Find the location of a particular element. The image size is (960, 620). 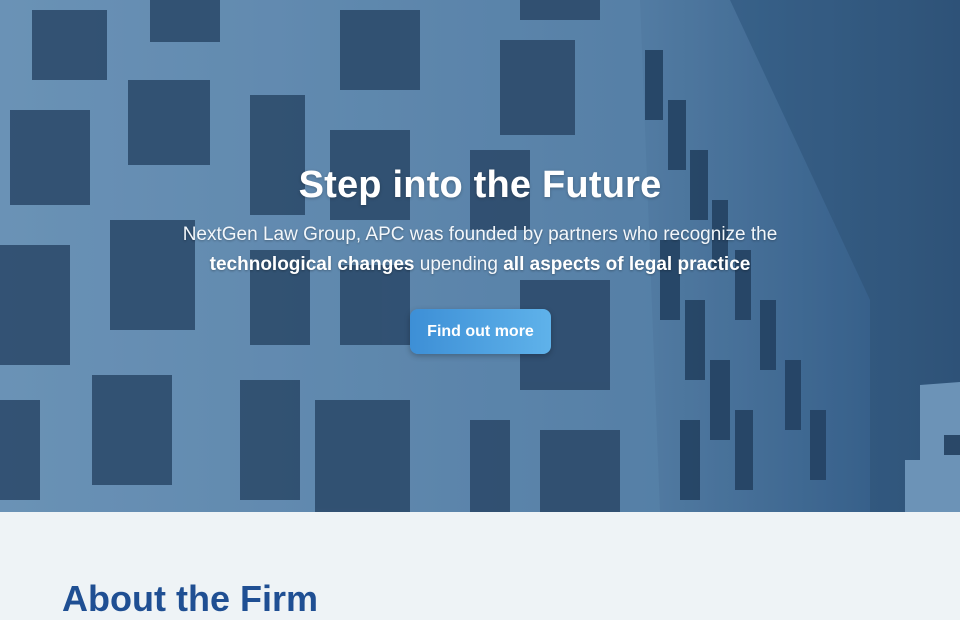

hero-title: Step into the Future is located at coordinates (480, 185).